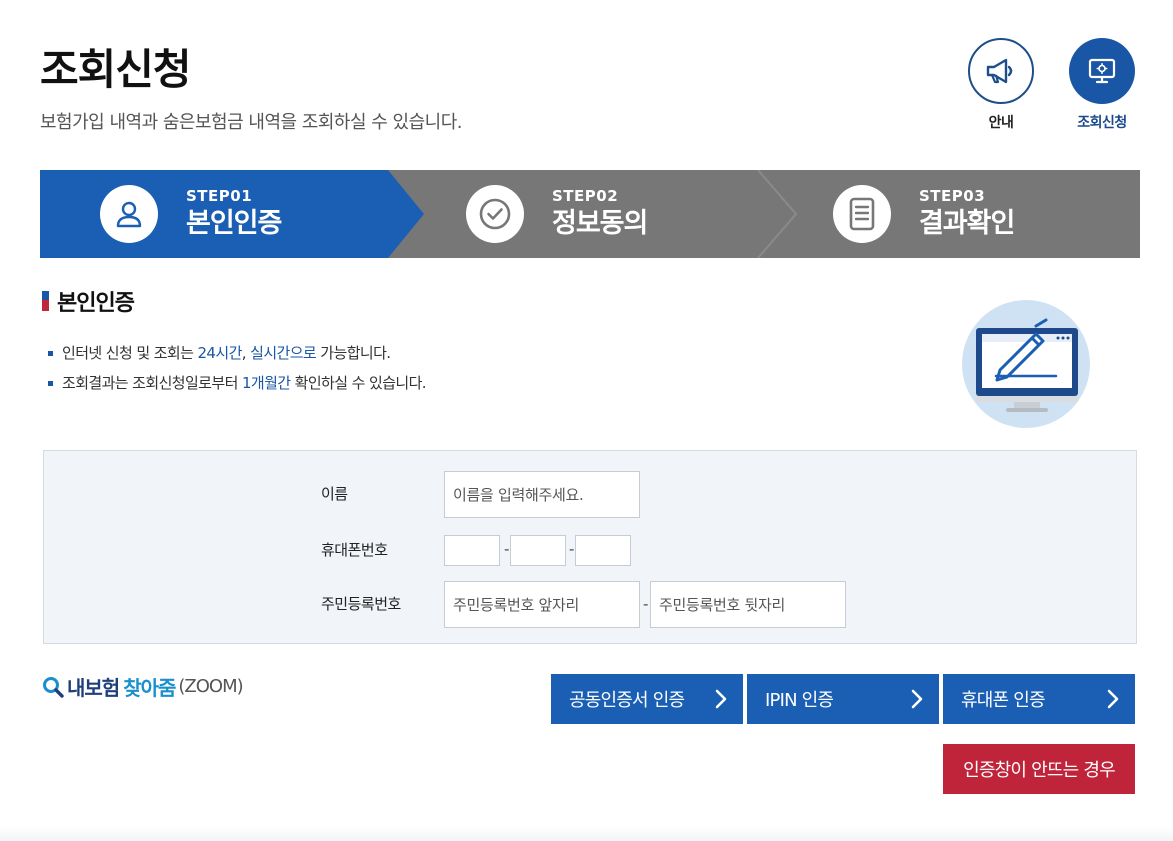 The width and height of the screenshot is (1173, 841). What do you see at coordinates (952, 196) in the screenshot?
I see `step-3-number: STEP03` at bounding box center [952, 196].